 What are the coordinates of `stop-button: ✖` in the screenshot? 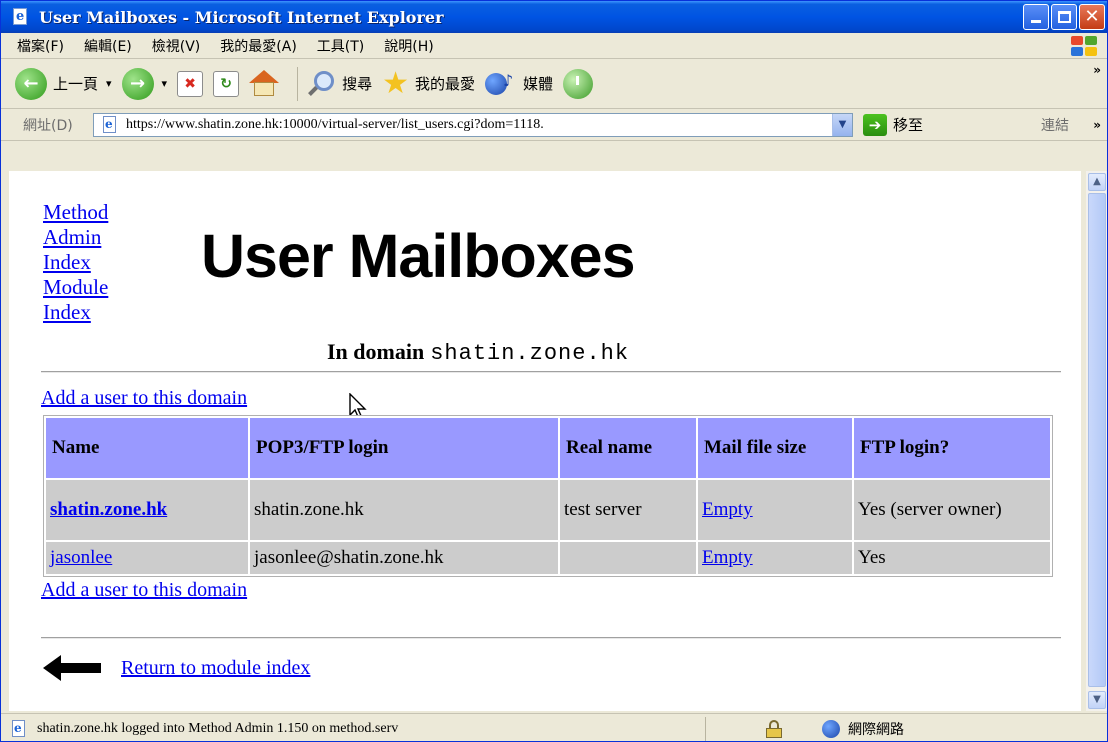 It's located at (190, 83).